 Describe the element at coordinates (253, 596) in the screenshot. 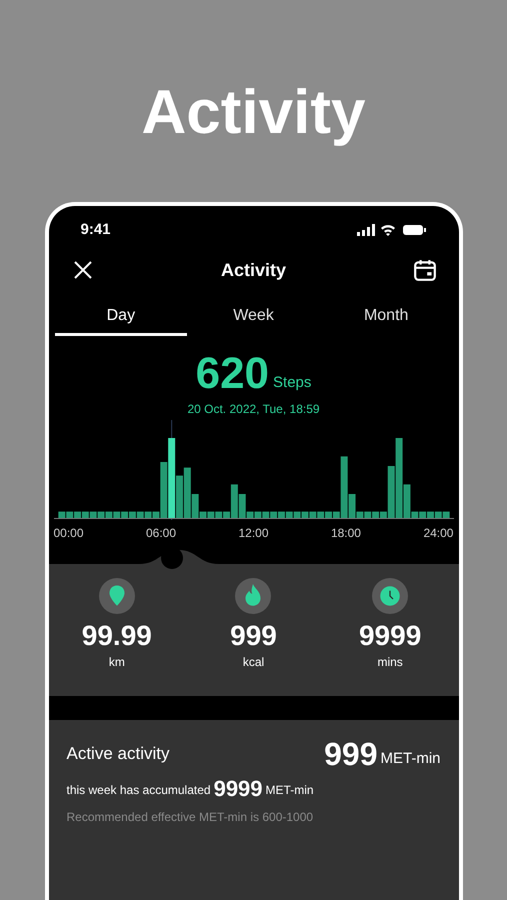

I see `calories-icon` at that location.